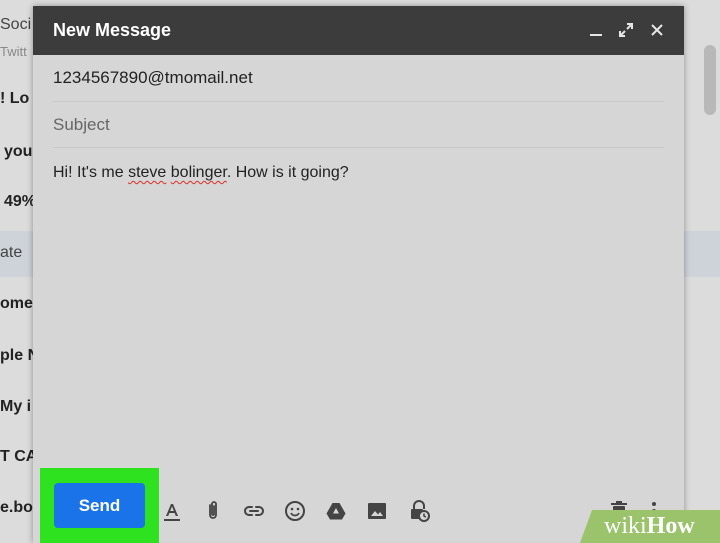 The height and width of the screenshot is (543, 720). I want to click on attach-icon, so click(213, 511).